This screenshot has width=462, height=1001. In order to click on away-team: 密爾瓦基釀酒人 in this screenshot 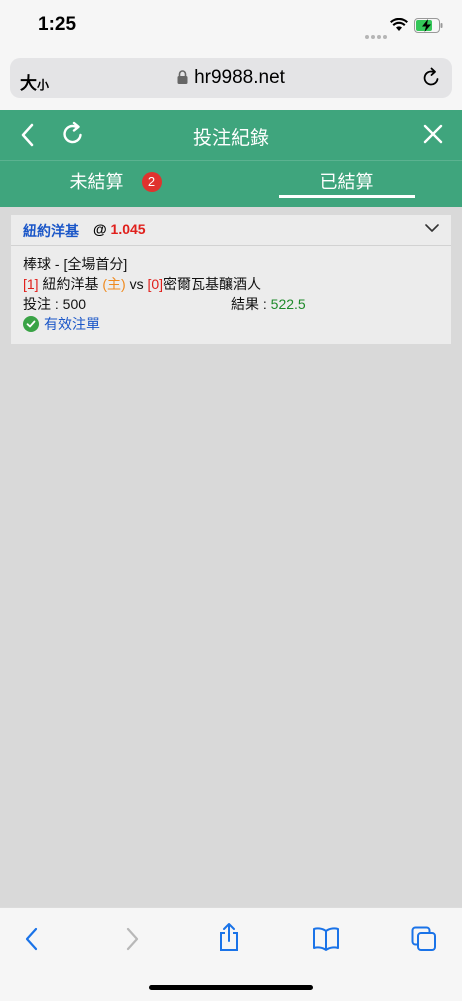, I will do `click(212, 284)`.